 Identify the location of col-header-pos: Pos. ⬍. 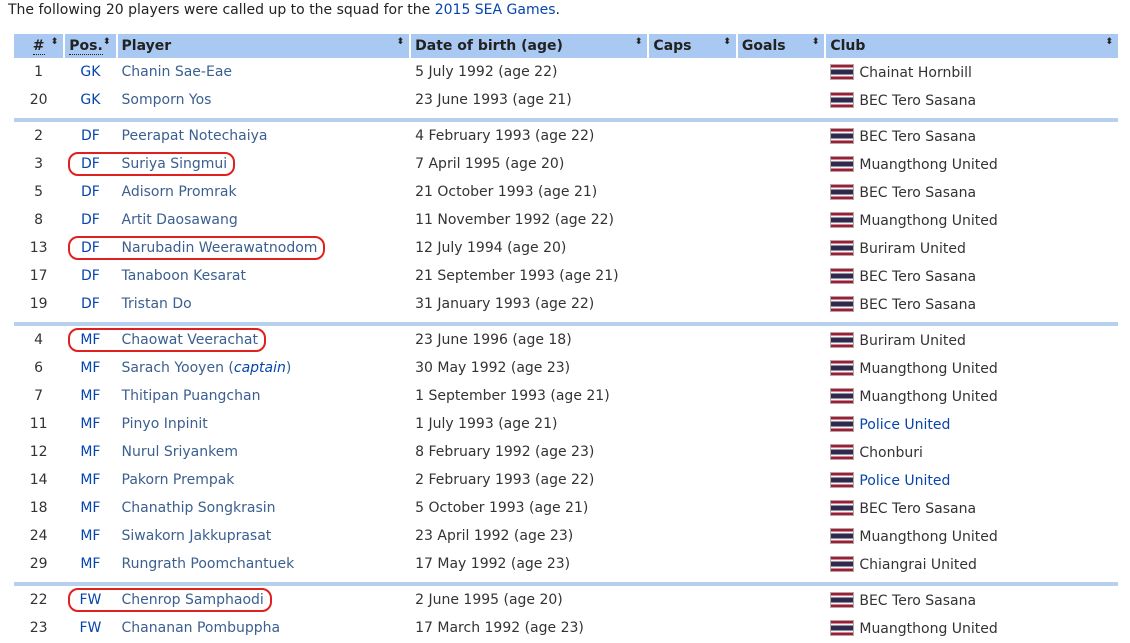
(90, 46).